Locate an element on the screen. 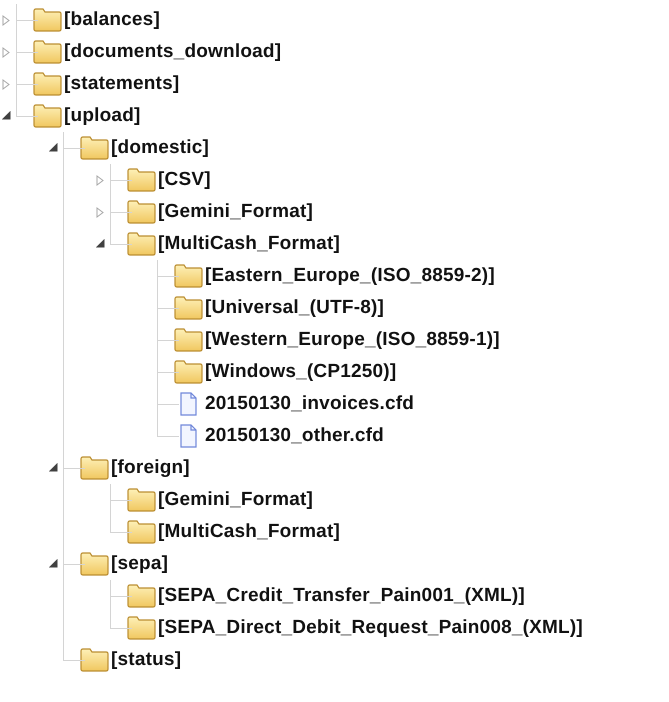  tree-item: [balances] is located at coordinates (95, 20).